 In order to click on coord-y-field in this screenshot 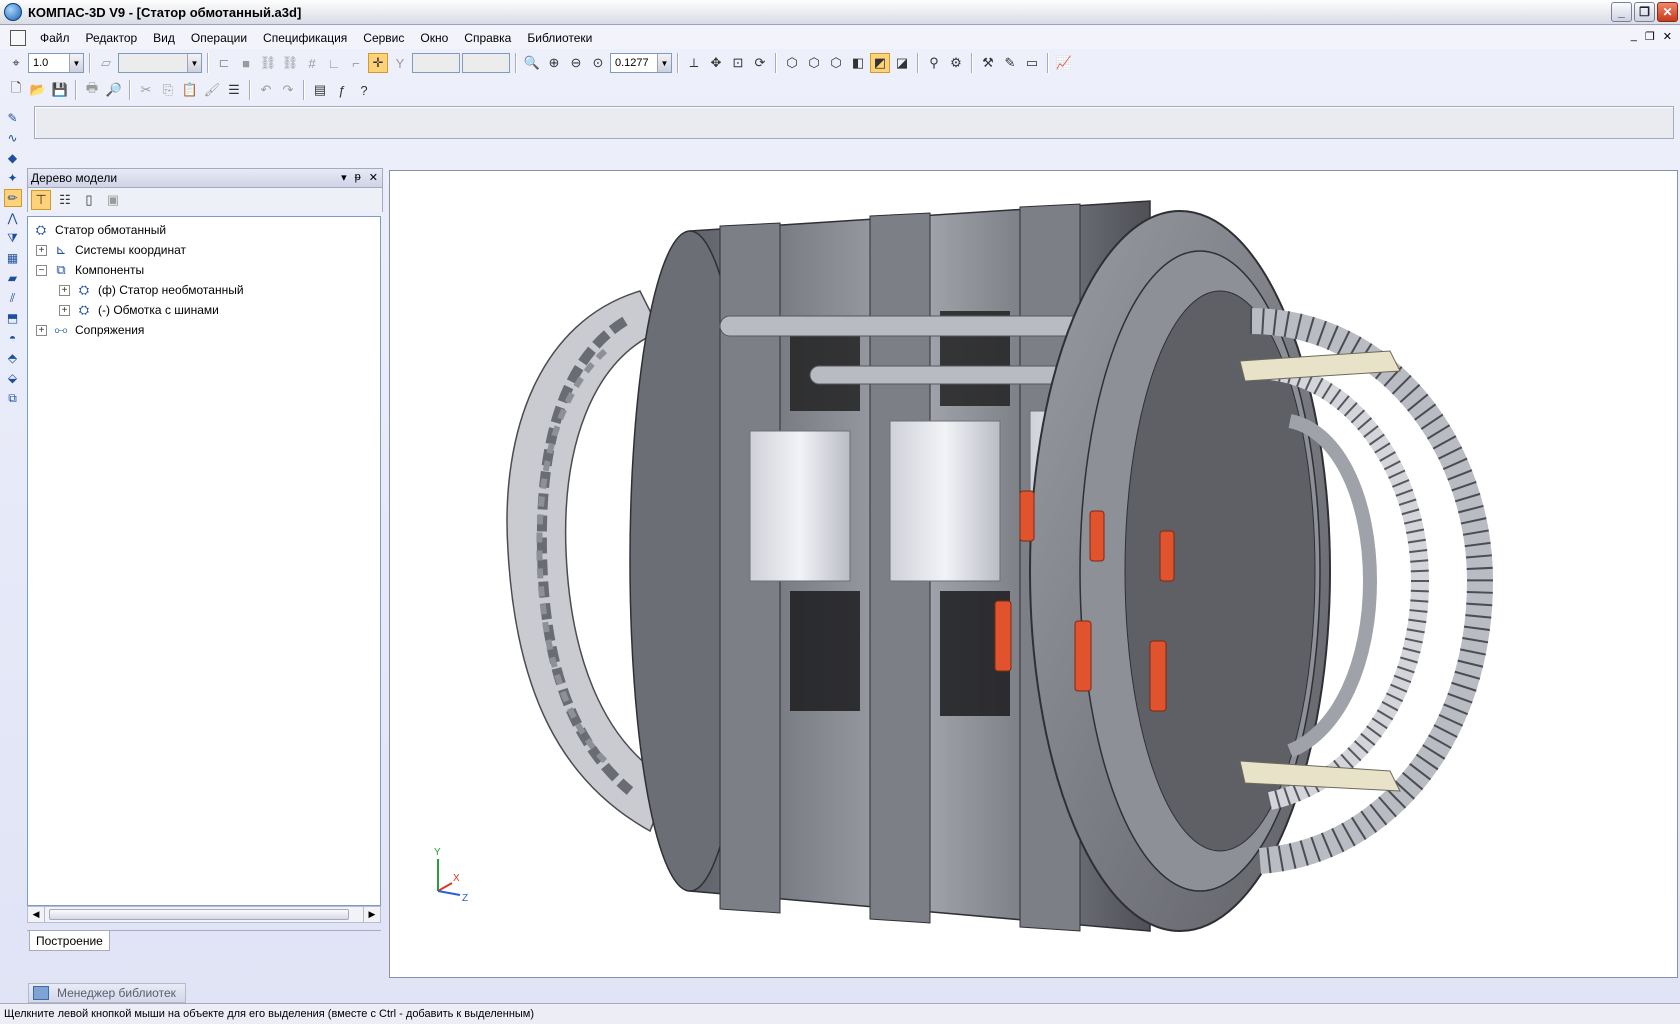, I will do `click(486, 63)`.